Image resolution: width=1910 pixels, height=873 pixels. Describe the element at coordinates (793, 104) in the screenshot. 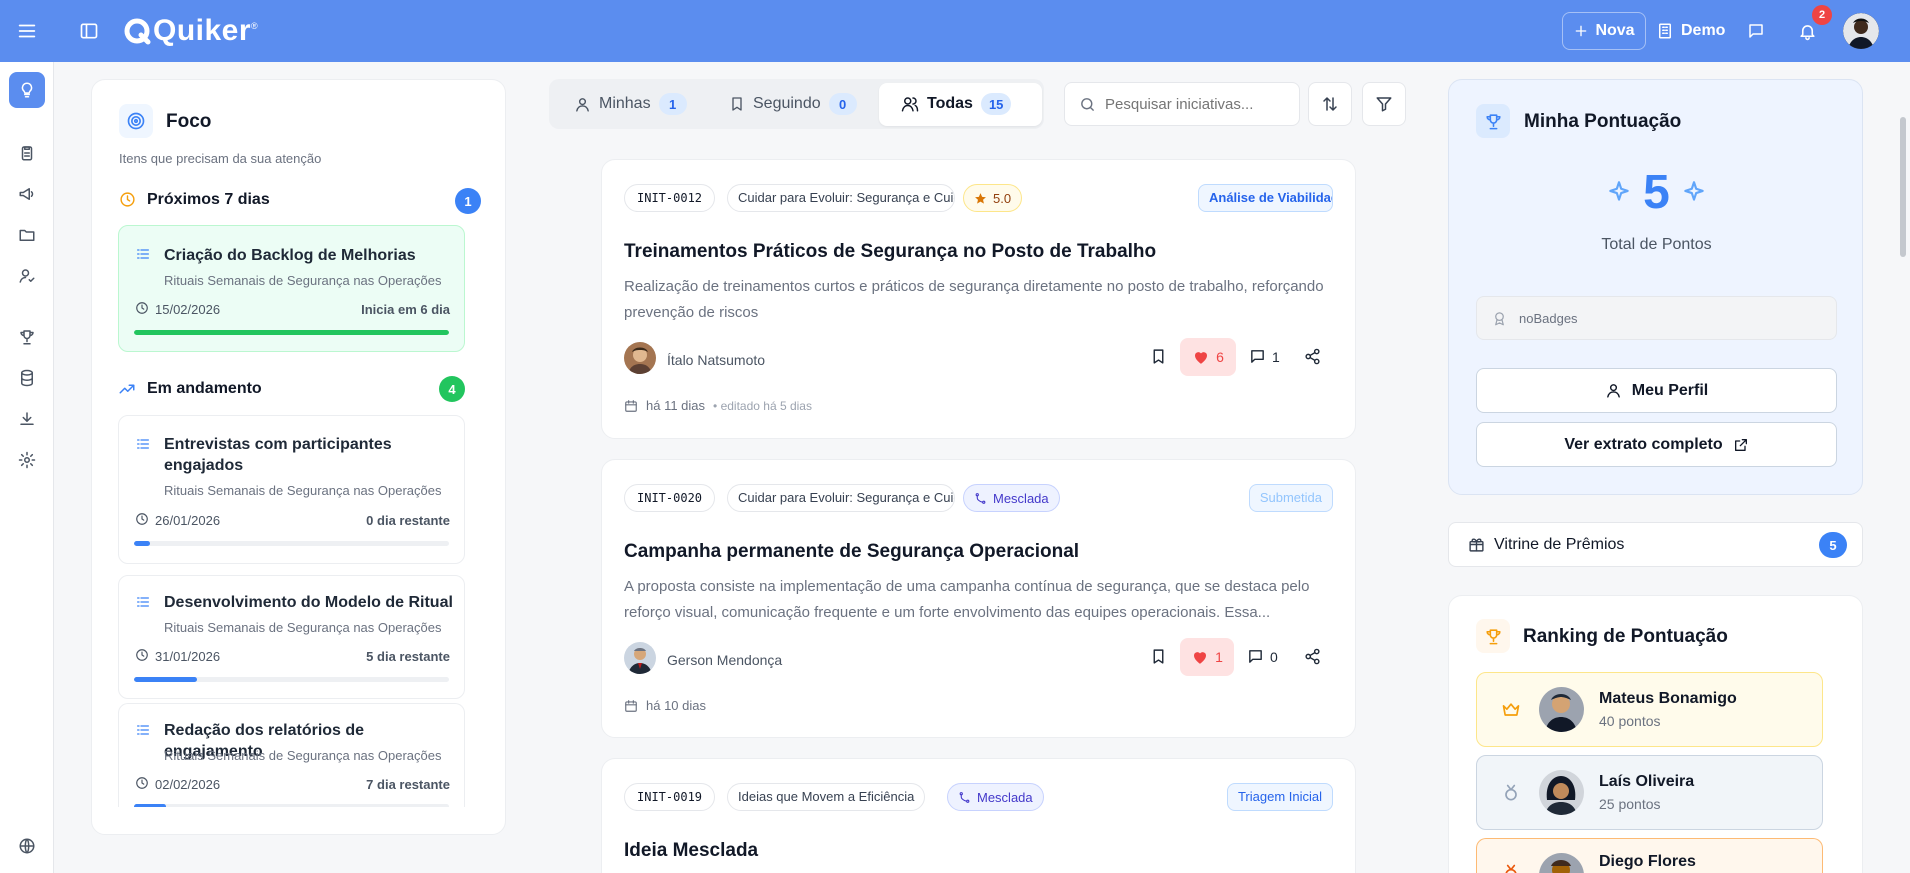

I see `tab-seguindo: Seguindo 0` at that location.